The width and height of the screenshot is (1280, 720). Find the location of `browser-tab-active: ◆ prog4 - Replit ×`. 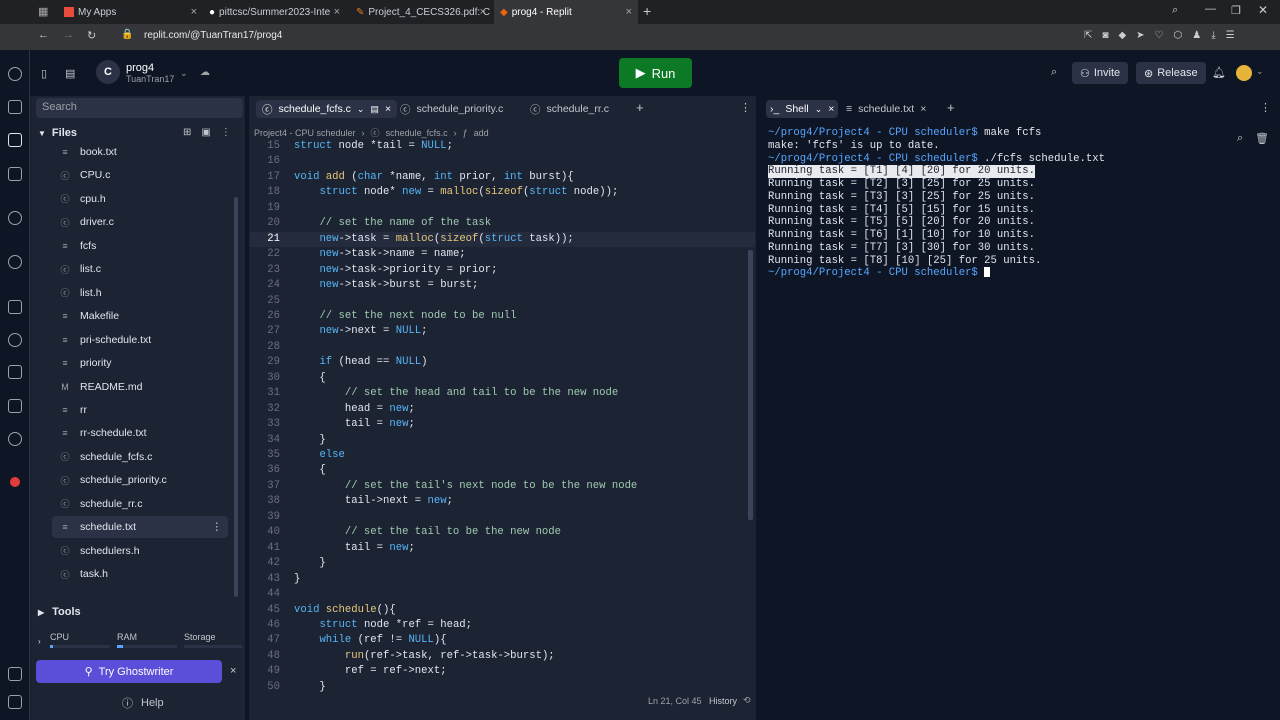

browser-tab-active: ◆ prog4 - Replit × is located at coordinates (566, 12).